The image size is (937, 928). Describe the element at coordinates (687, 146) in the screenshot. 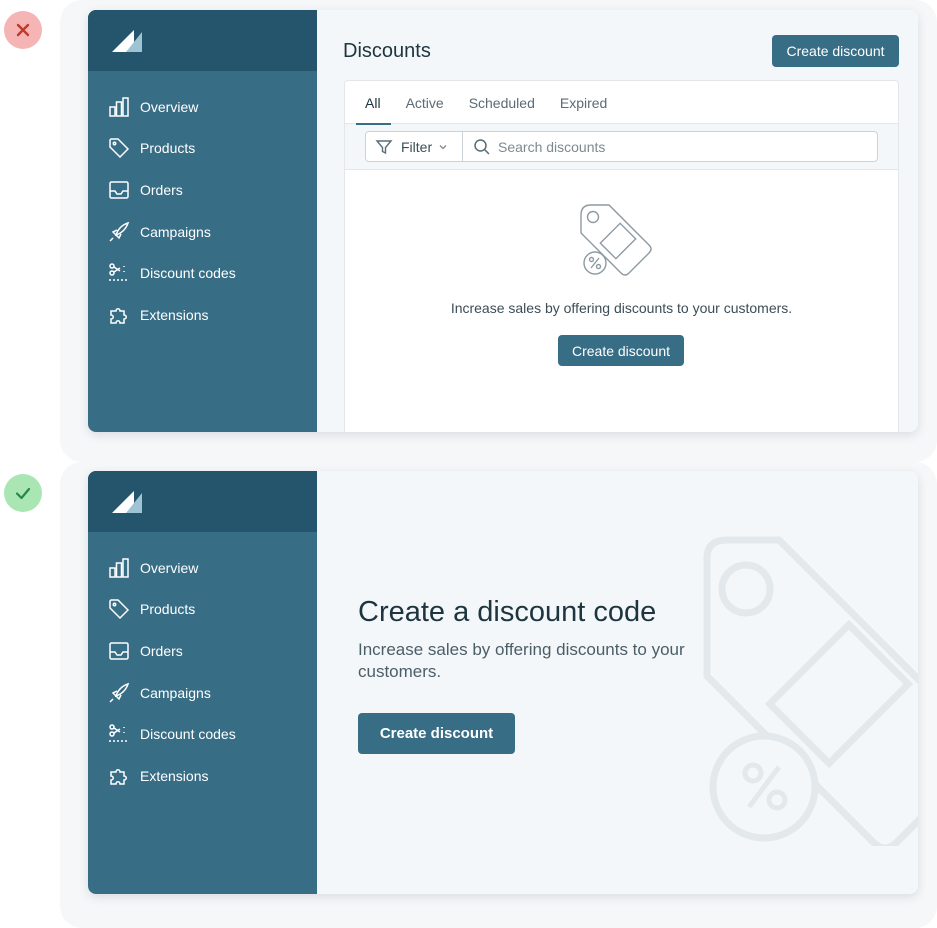

I see `search-input` at that location.